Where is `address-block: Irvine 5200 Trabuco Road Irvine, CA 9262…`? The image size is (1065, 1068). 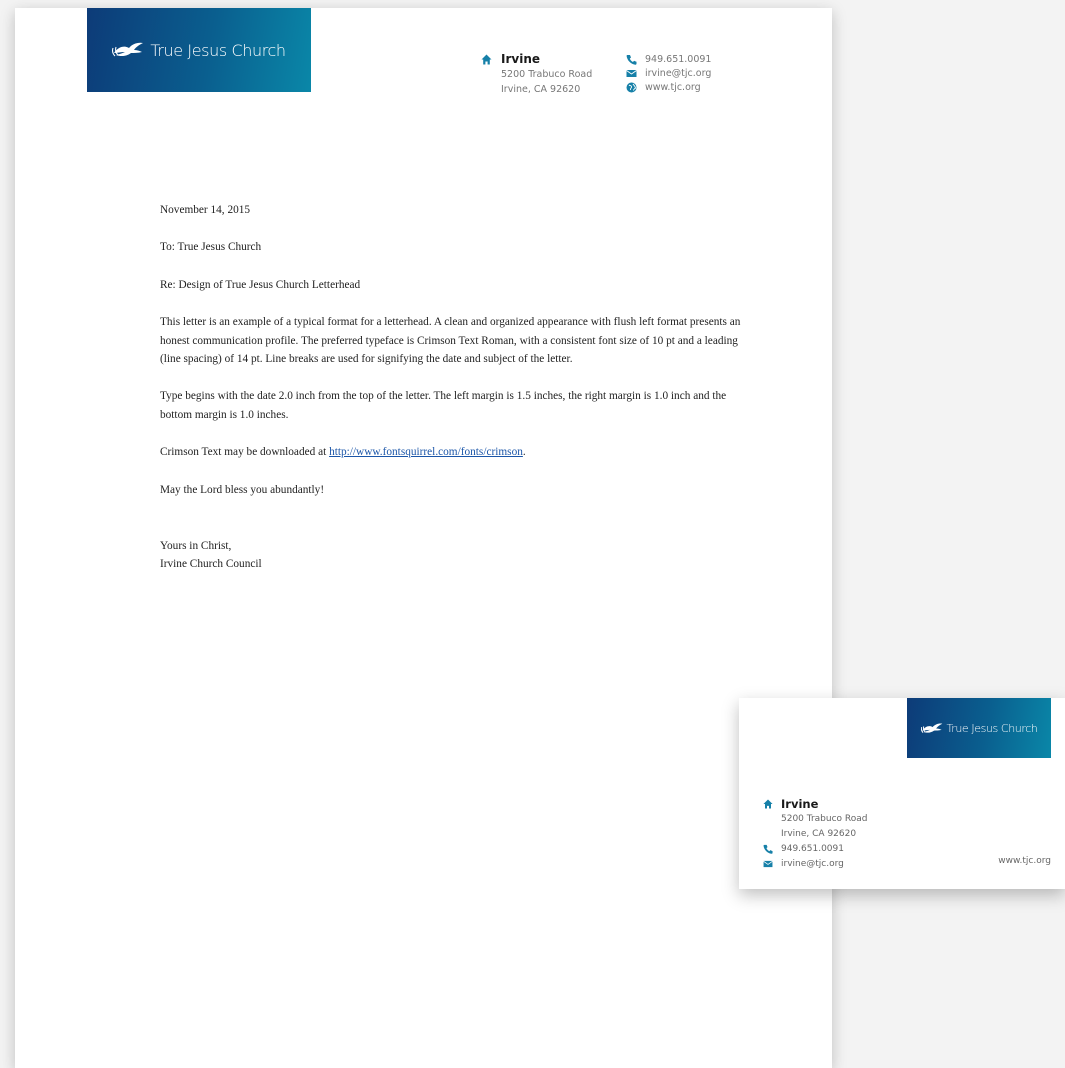
address-block: Irvine 5200 Trabuco Road Irvine, CA 9262… is located at coordinates (536, 74).